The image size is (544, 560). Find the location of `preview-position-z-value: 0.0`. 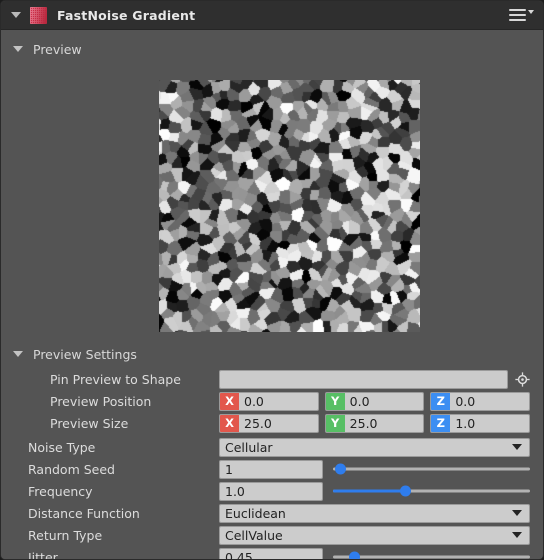

preview-position-z-value: 0.0 is located at coordinates (465, 401).